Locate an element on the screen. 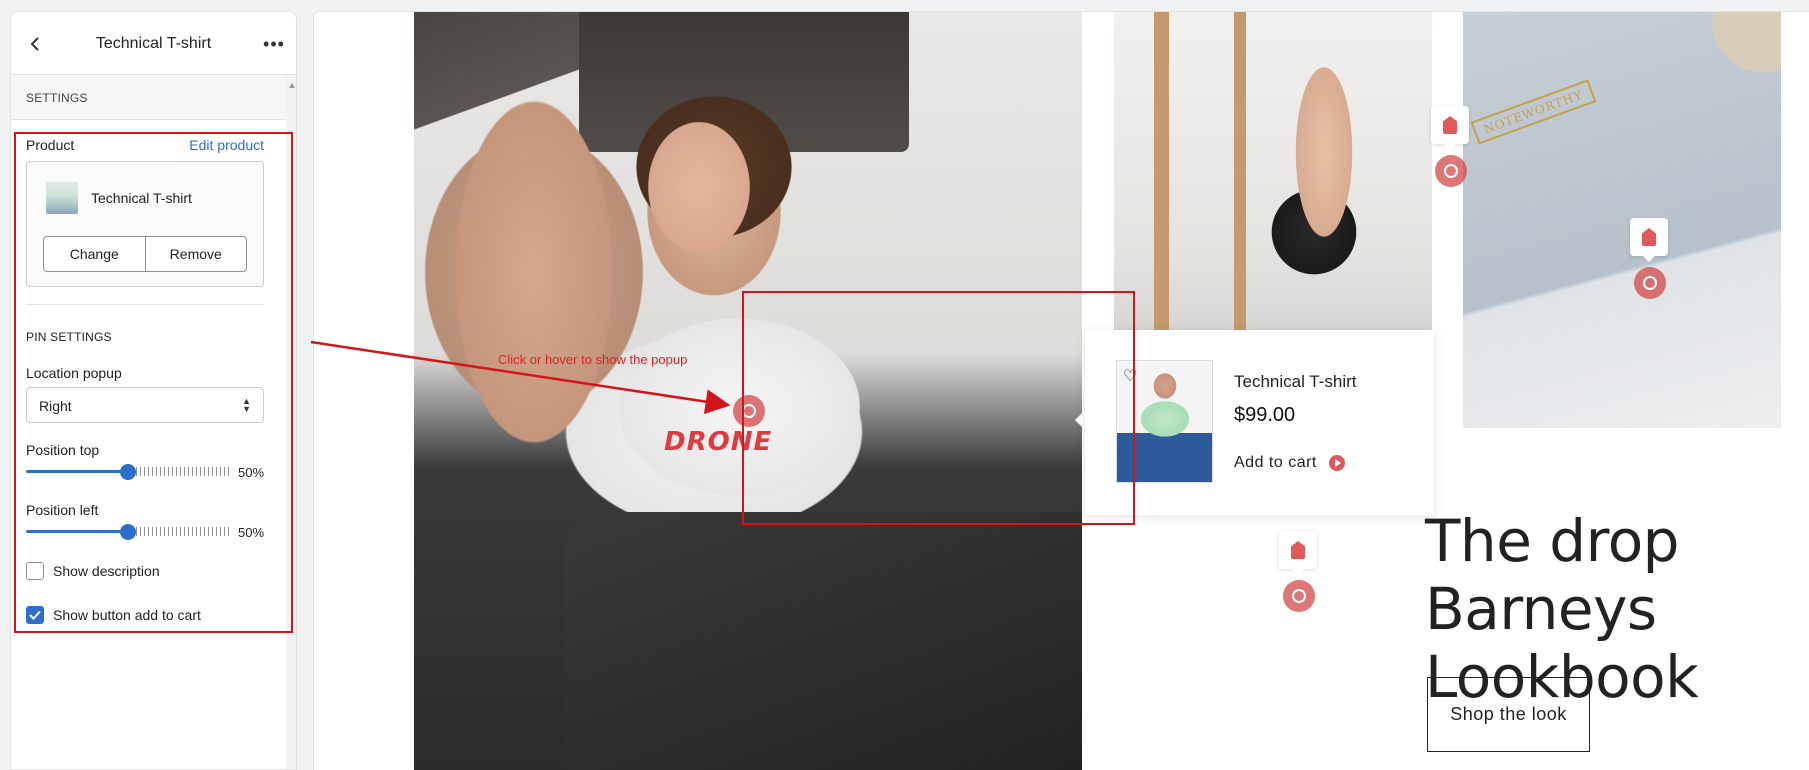  heart-icon: ♡ is located at coordinates (1130, 376).